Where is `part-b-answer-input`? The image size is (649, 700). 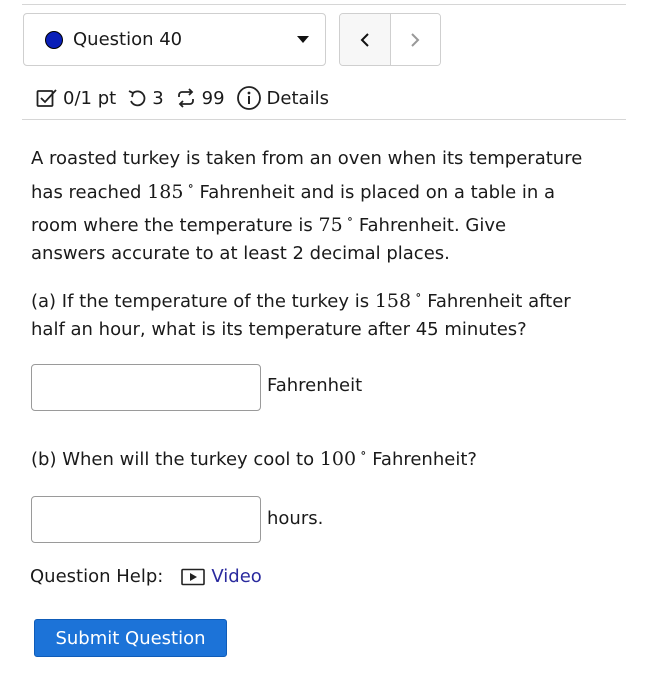
part-b-answer-input is located at coordinates (146, 519).